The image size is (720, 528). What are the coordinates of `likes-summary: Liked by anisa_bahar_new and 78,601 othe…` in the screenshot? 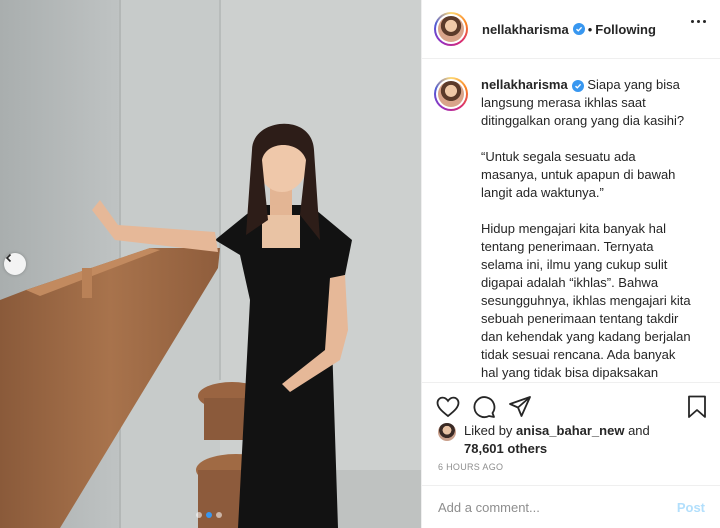 It's located at (544, 440).